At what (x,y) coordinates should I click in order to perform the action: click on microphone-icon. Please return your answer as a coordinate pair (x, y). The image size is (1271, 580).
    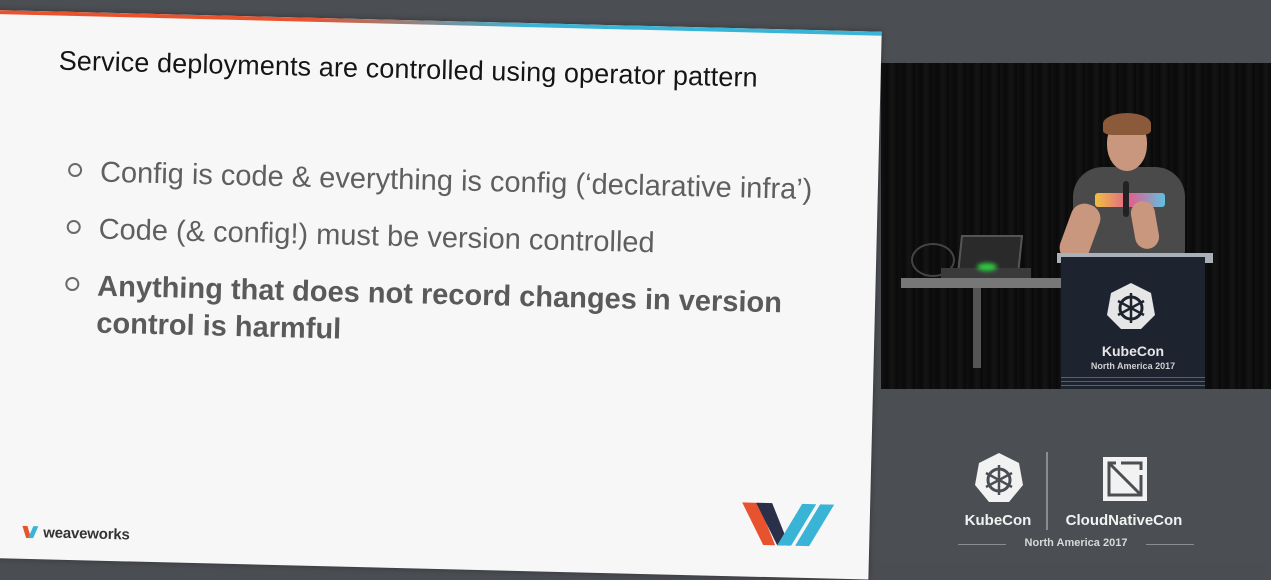
    Looking at the image, I should click on (1126, 199).